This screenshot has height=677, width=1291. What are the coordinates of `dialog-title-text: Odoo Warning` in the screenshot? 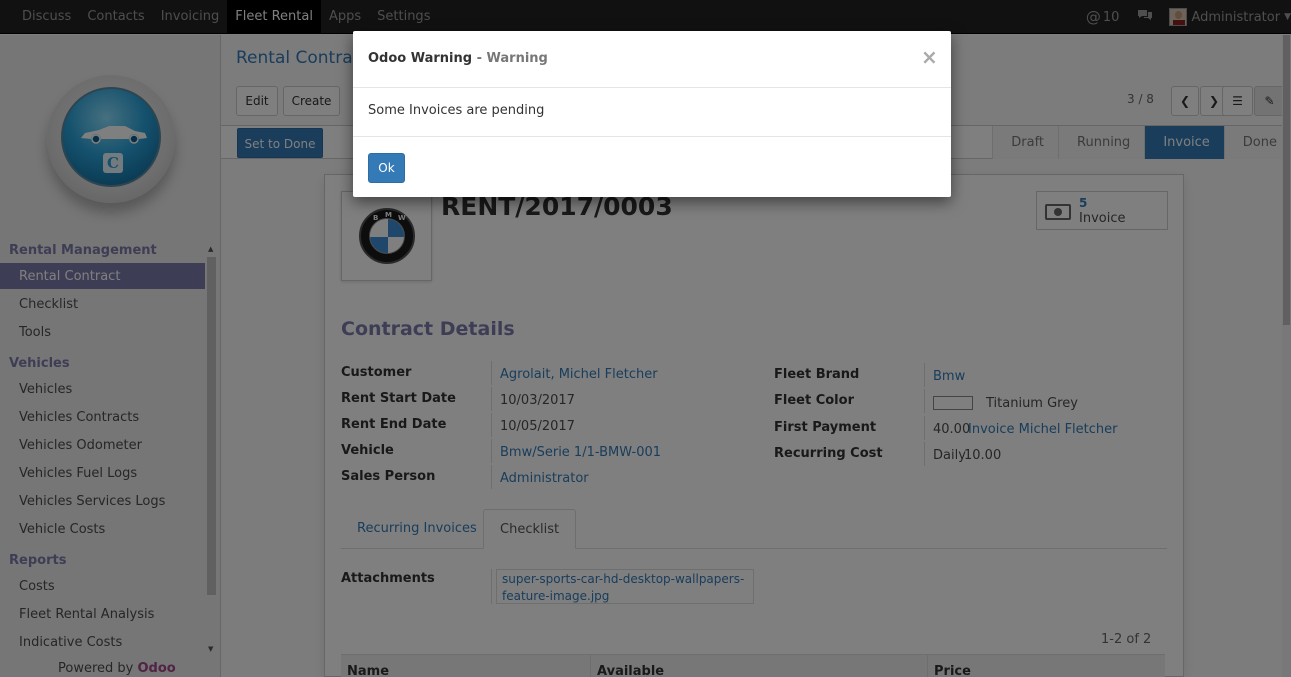 It's located at (420, 58).